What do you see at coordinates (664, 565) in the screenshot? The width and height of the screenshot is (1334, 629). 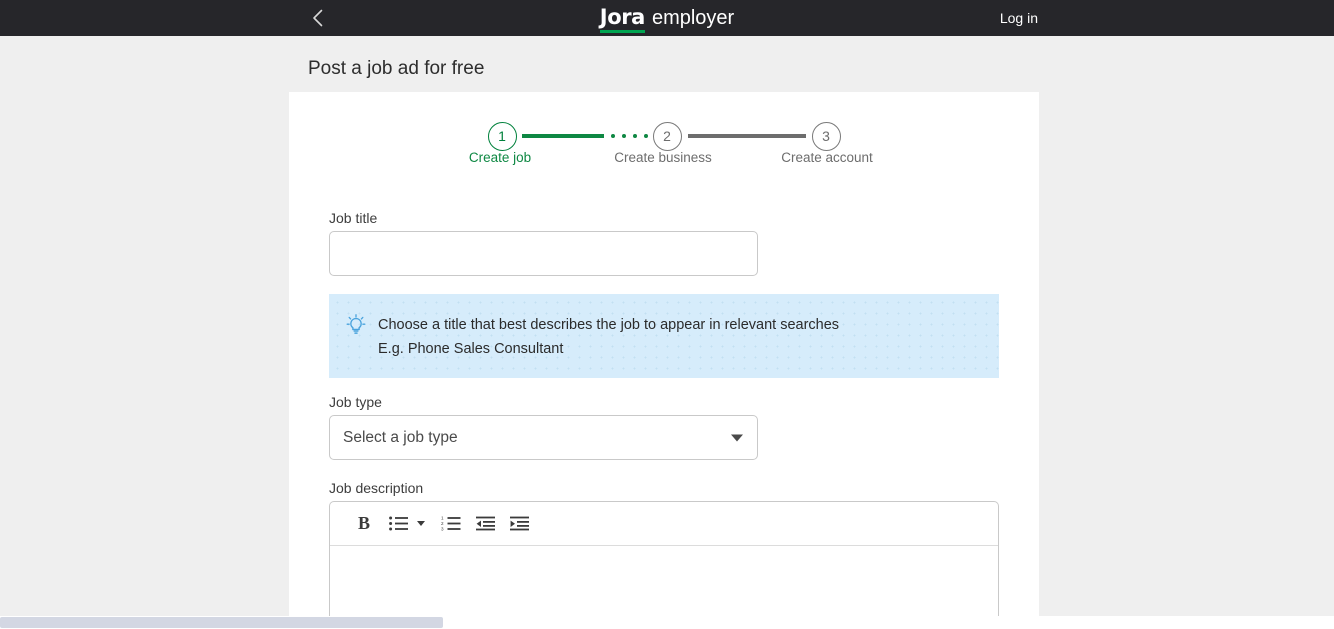 I see `job-description-editor: B 1 2 3` at bounding box center [664, 565].